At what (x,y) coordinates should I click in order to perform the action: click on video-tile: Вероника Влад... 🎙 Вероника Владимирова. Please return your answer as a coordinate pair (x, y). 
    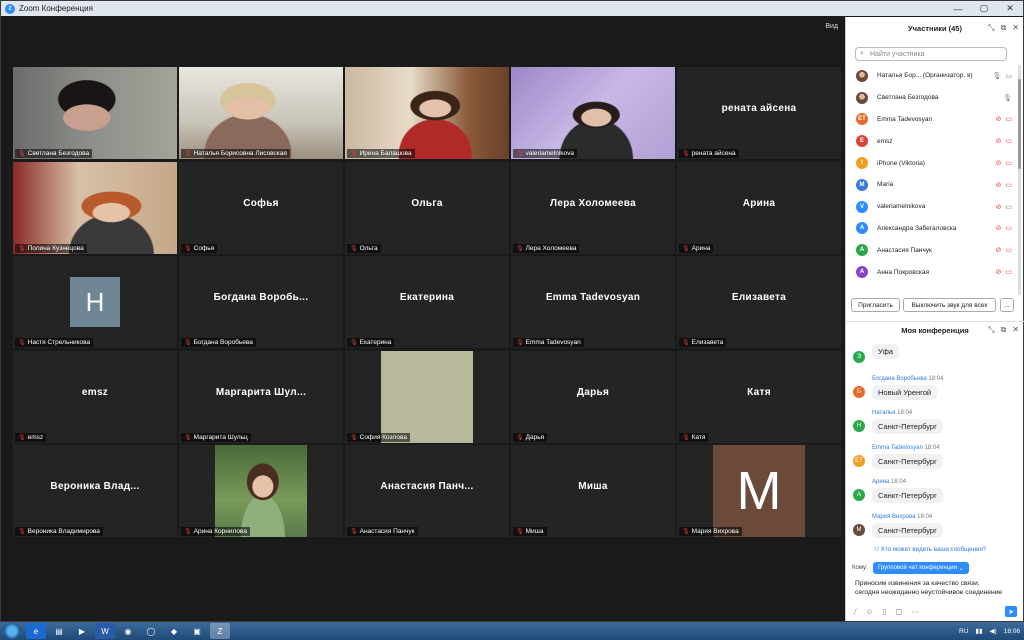
    Looking at the image, I should click on (95, 491).